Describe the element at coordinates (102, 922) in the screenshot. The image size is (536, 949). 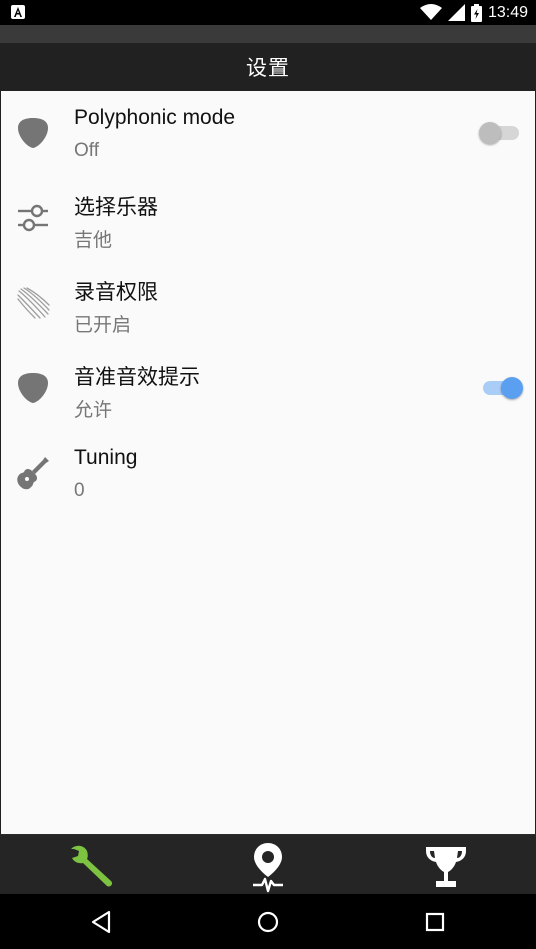
I see `back-icon` at that location.